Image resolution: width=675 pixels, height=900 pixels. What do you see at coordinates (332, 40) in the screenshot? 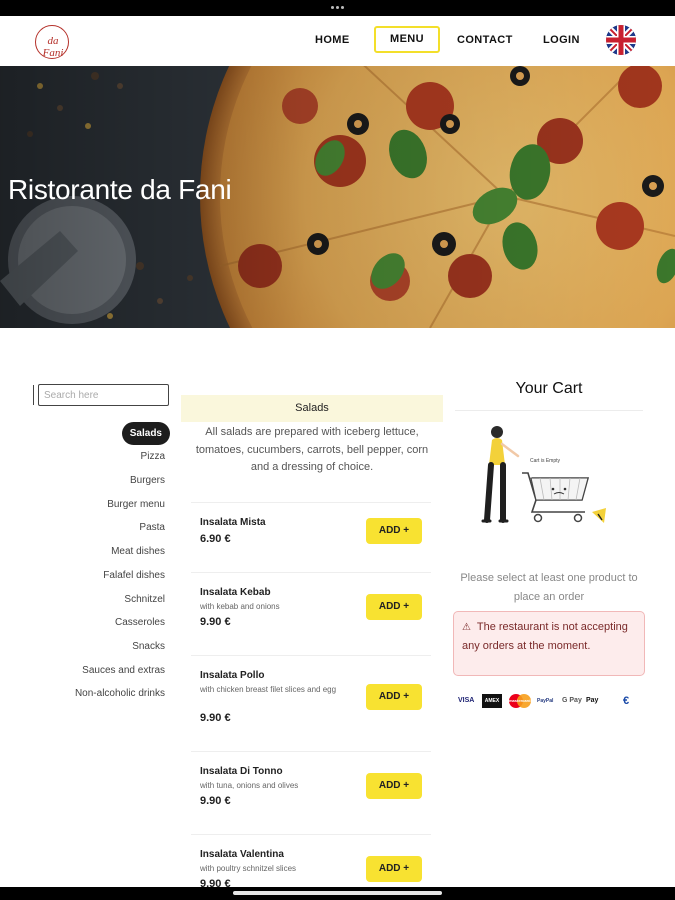
I see `nav-home-link: HOME` at bounding box center [332, 40].